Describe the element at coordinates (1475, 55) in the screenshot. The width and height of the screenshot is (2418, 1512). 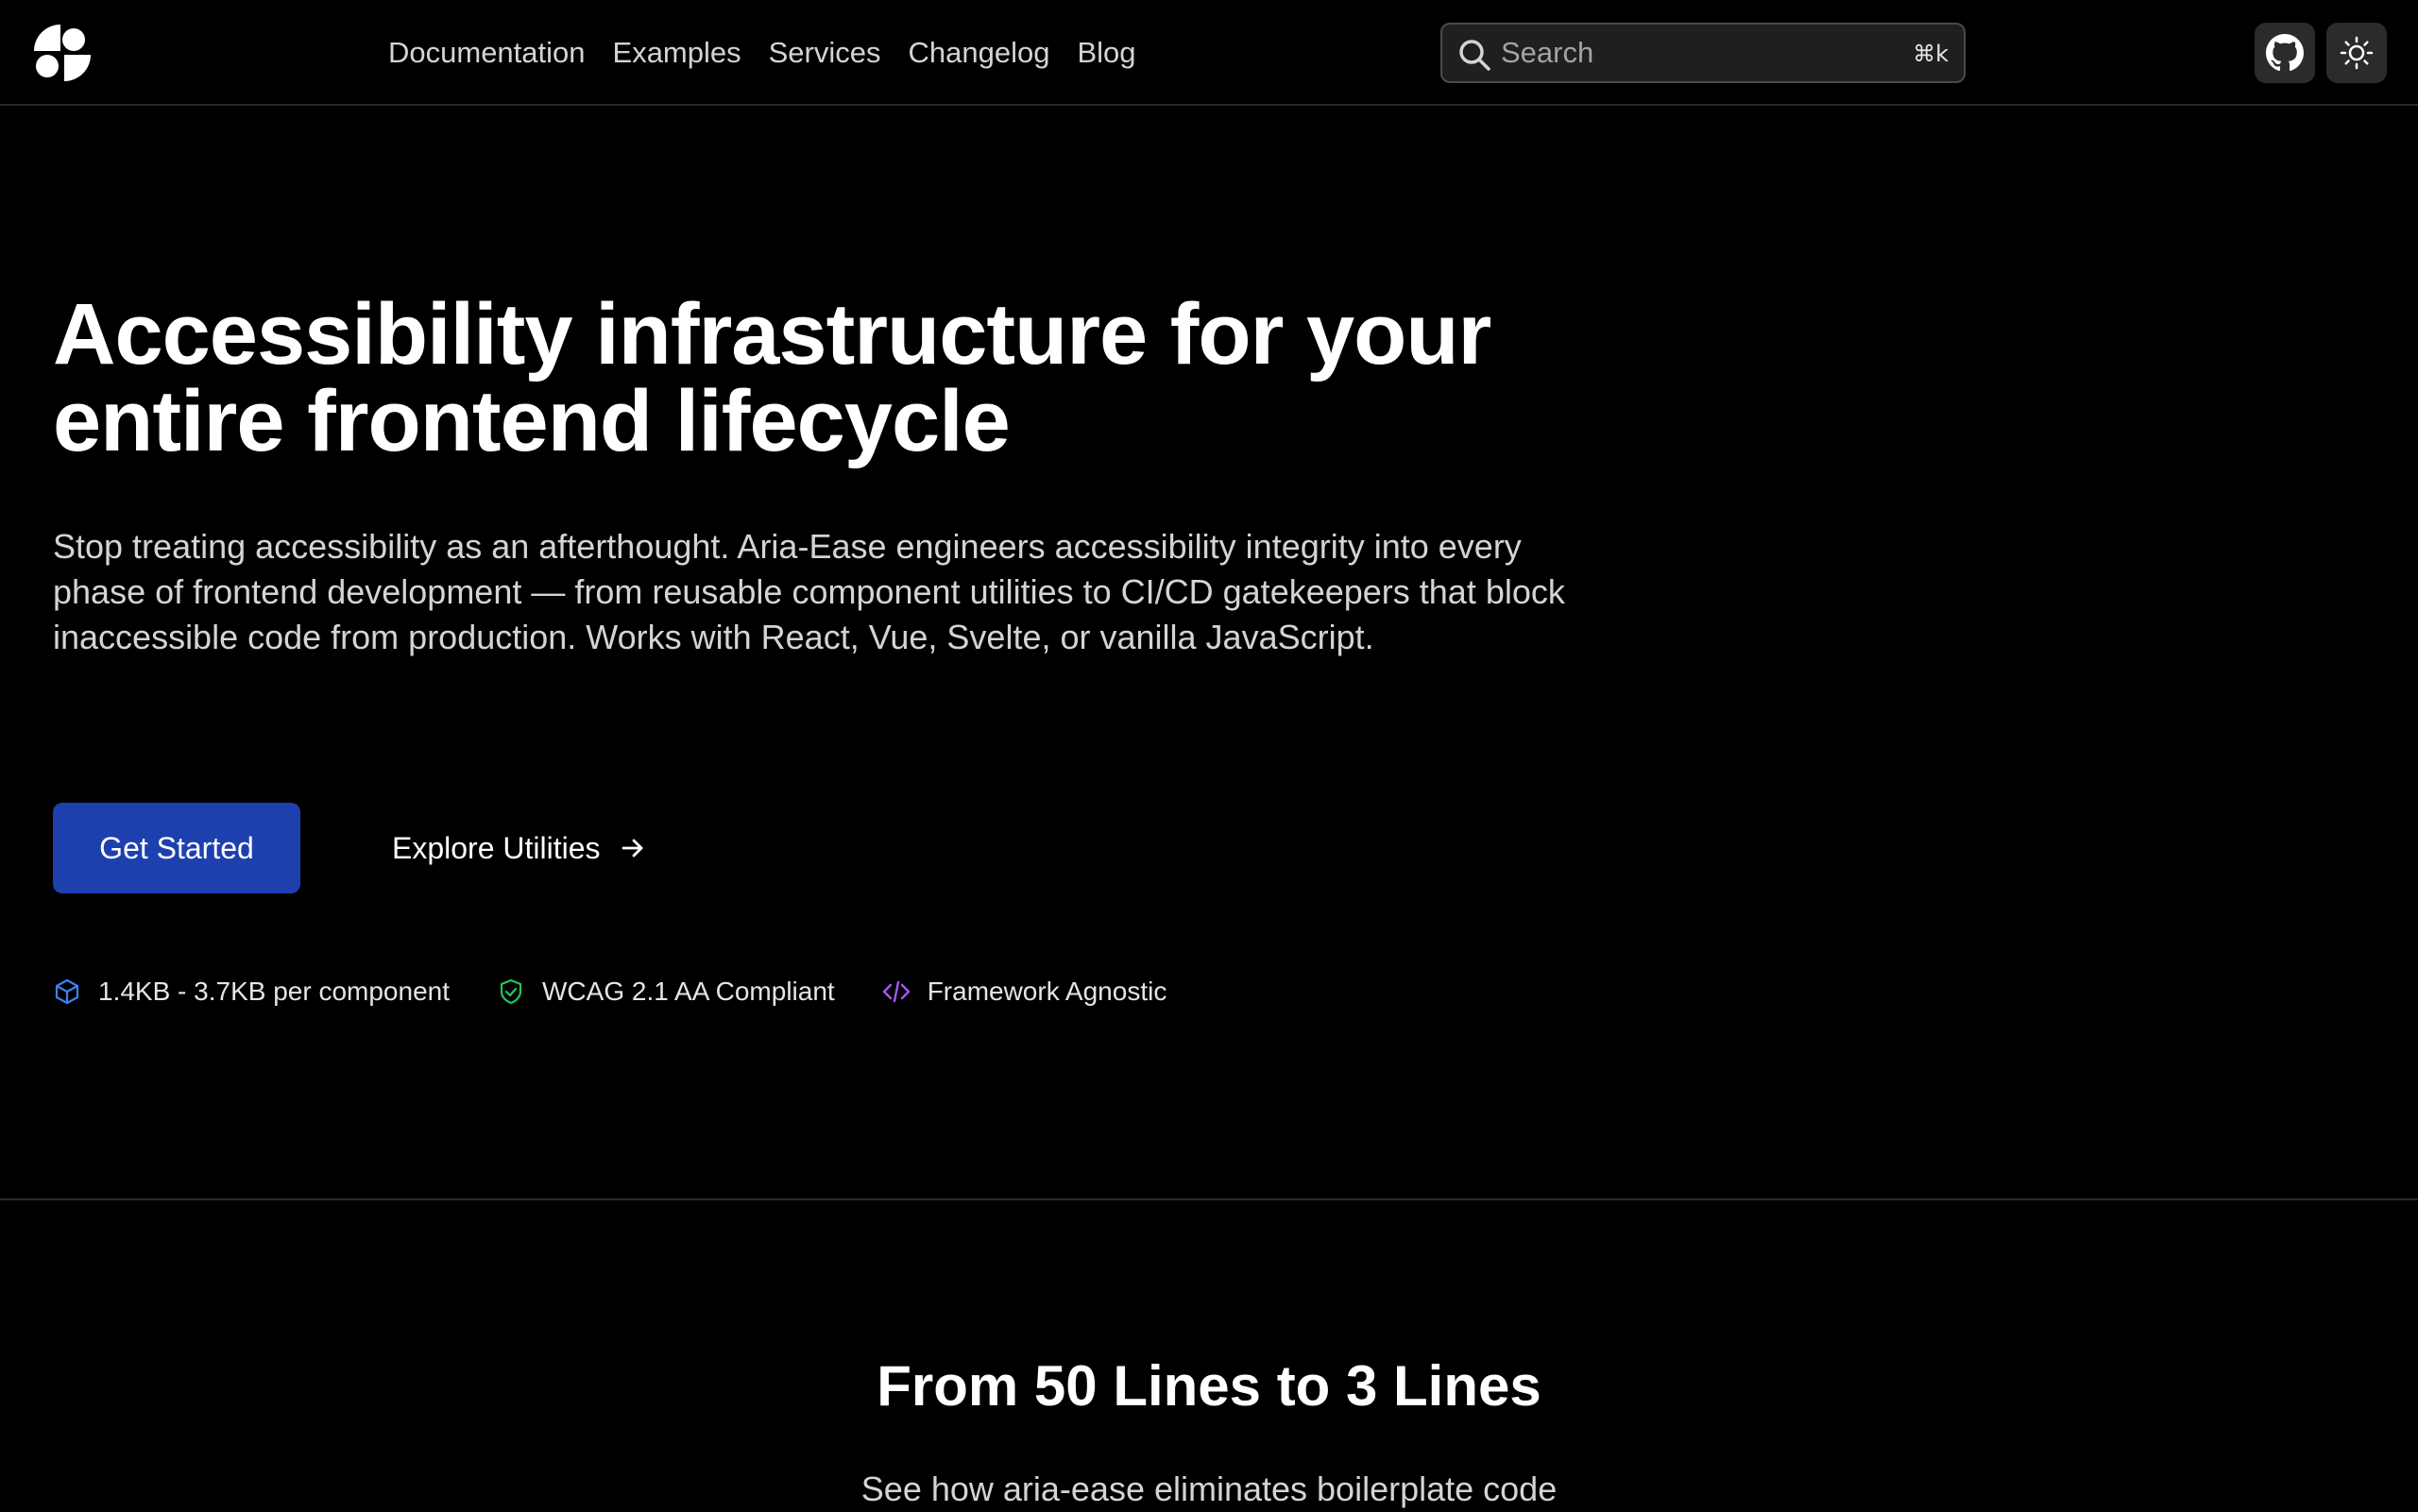
I see `search-icon` at that location.